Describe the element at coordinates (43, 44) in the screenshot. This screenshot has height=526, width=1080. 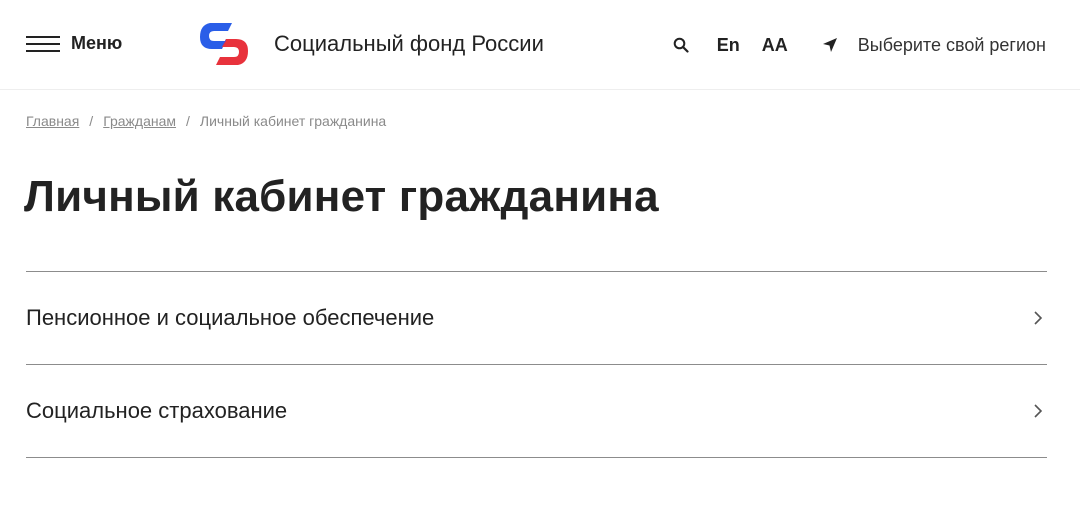
I see `hamburger-icon` at that location.